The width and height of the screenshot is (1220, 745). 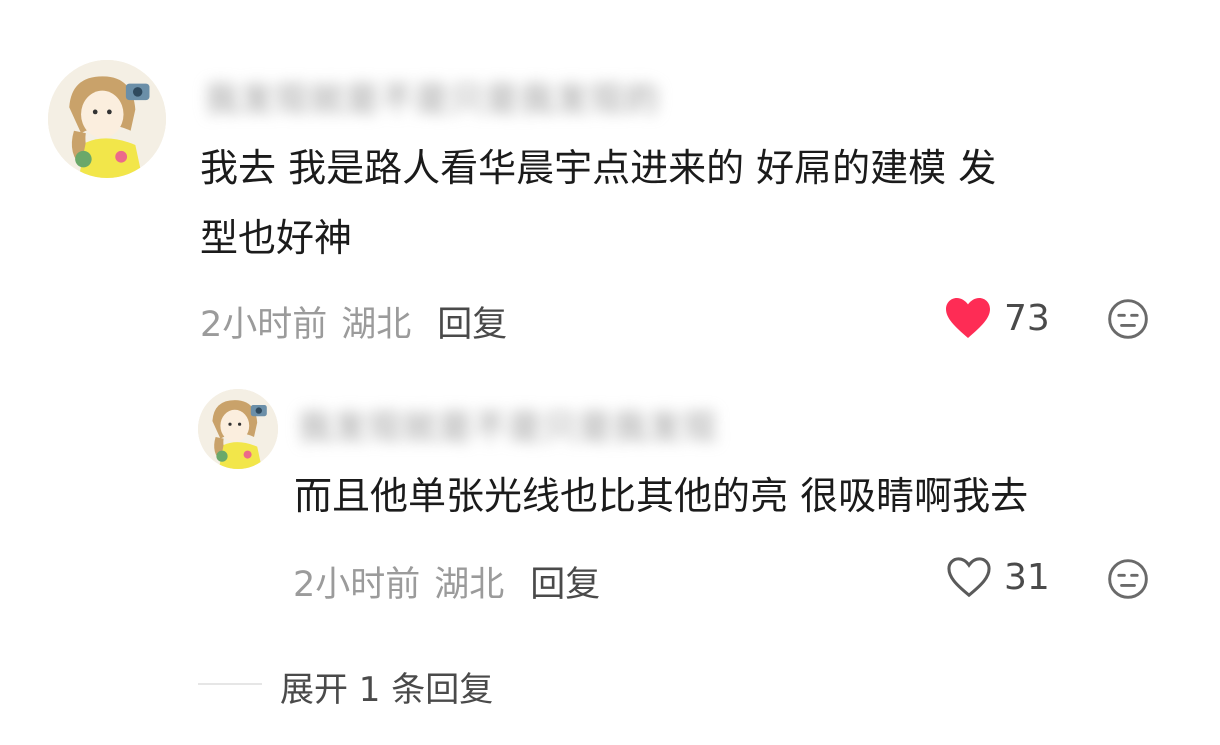 I want to click on like-button: 73, so click(x=997, y=318).